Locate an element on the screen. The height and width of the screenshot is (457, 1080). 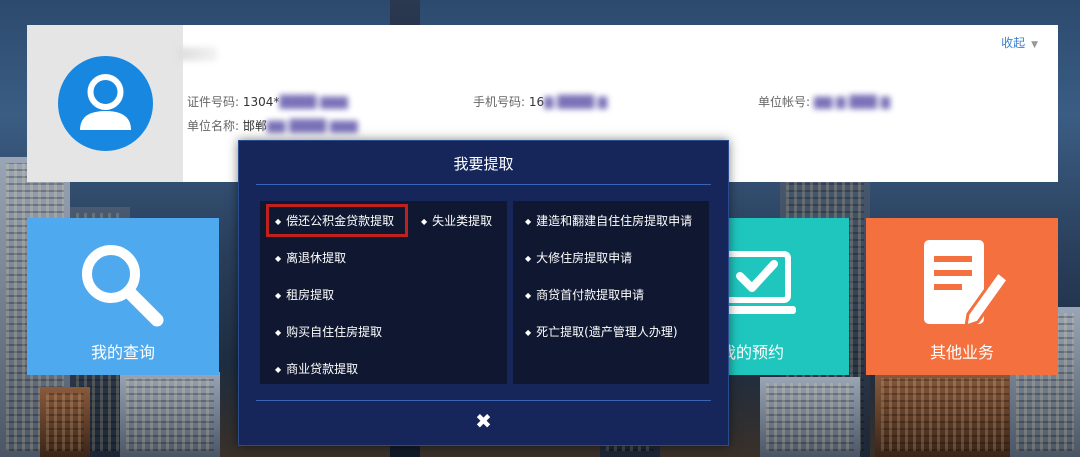
withdrawal-option: ◆ 死亡提取(遗产管理人办理) is located at coordinates (601, 331).